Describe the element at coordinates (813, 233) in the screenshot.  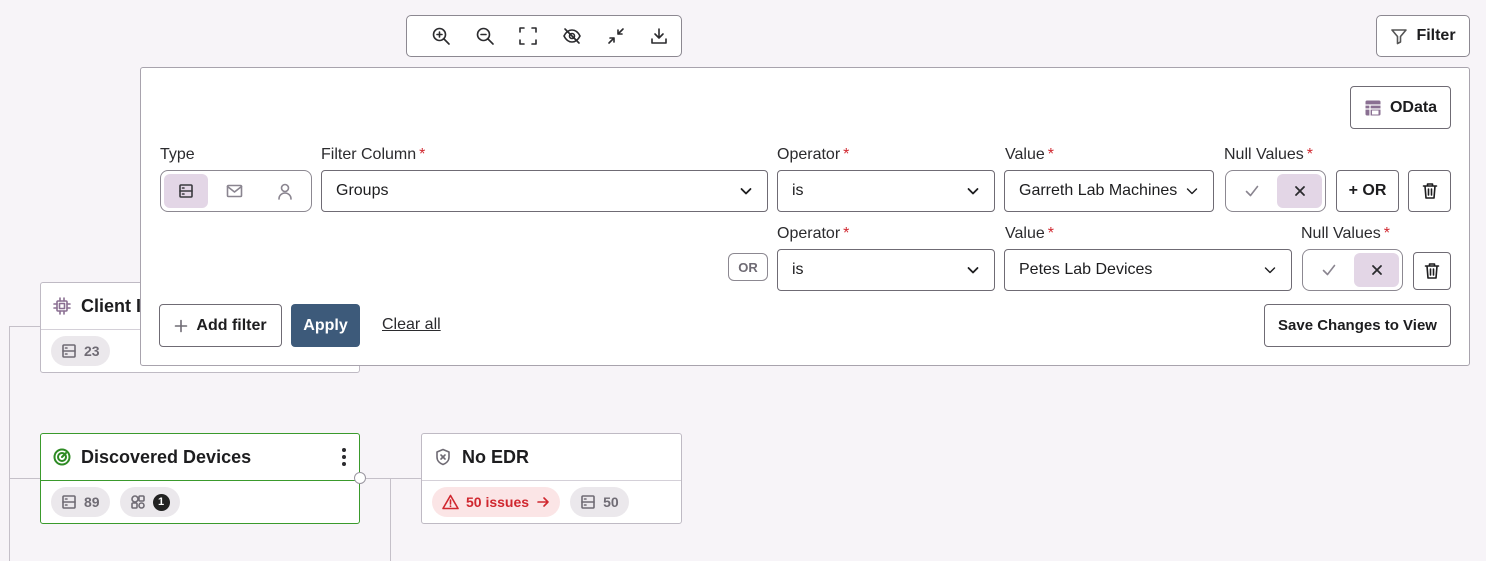
I see `operator-label-2: Operator *` at that location.